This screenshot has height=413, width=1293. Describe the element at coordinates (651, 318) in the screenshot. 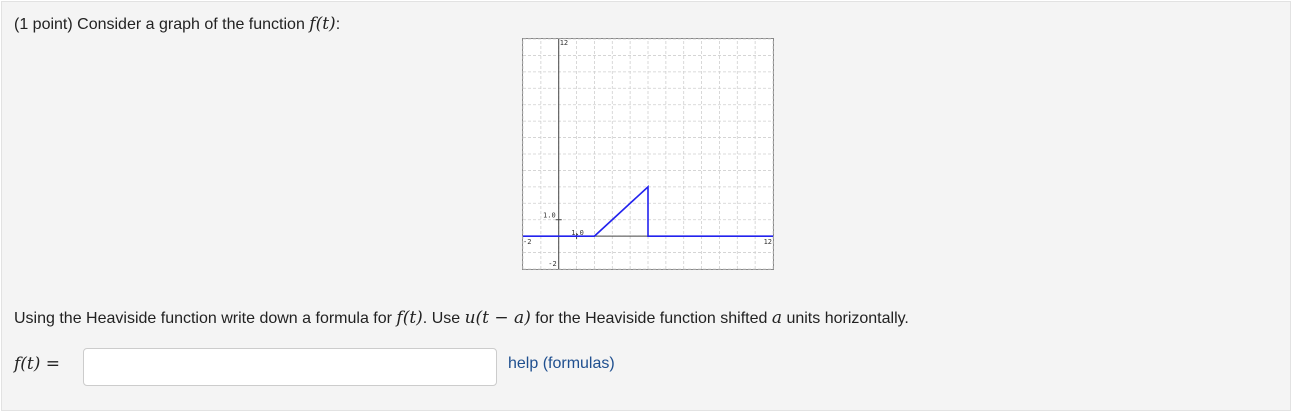

I see `instructions-text-3: for the Heaviside function shifted` at that location.